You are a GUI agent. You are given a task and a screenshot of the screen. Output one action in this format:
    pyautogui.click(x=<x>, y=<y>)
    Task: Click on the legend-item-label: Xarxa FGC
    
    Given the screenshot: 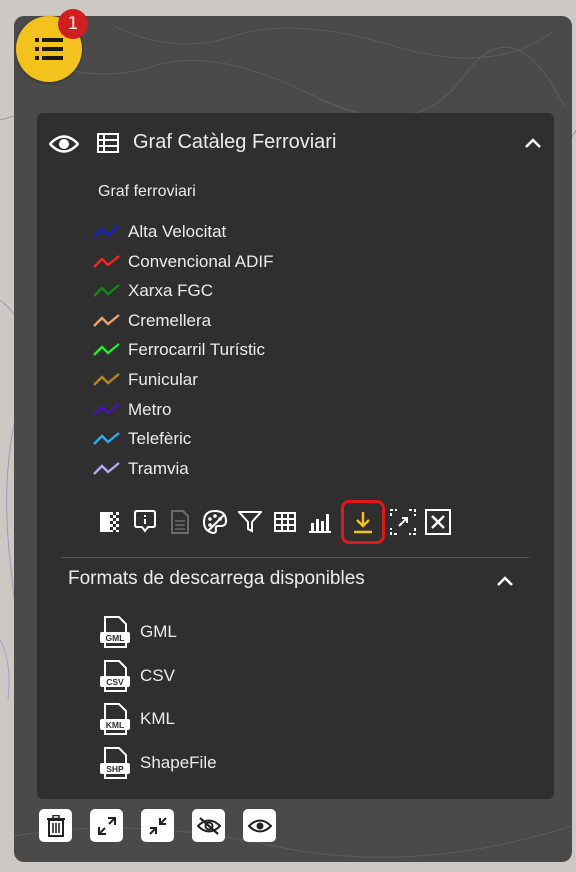 What is the action you would take?
    pyautogui.click(x=171, y=291)
    